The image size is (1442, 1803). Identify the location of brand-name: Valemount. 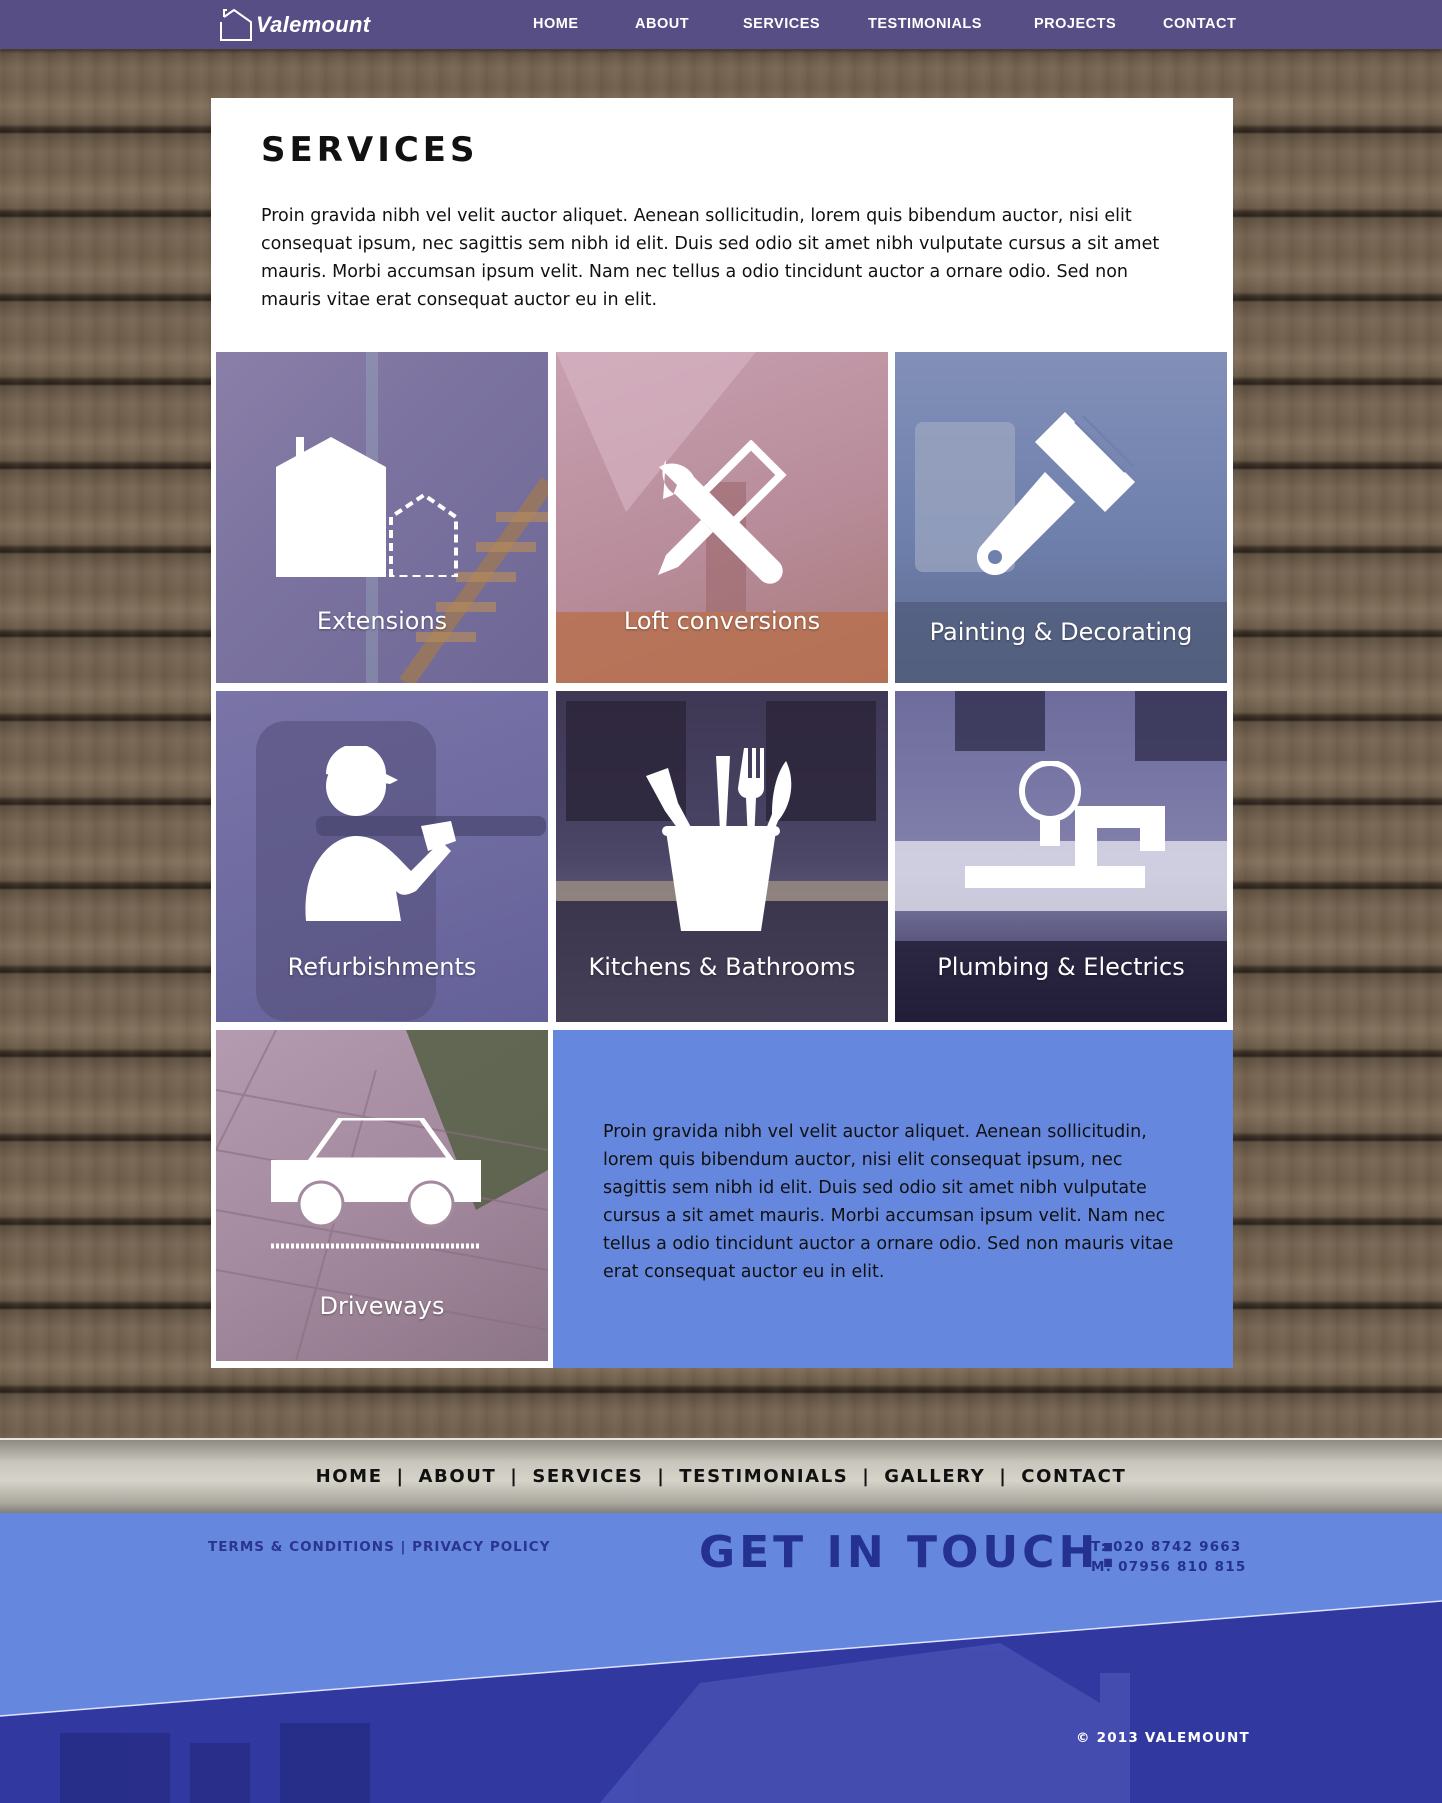
(313, 24).